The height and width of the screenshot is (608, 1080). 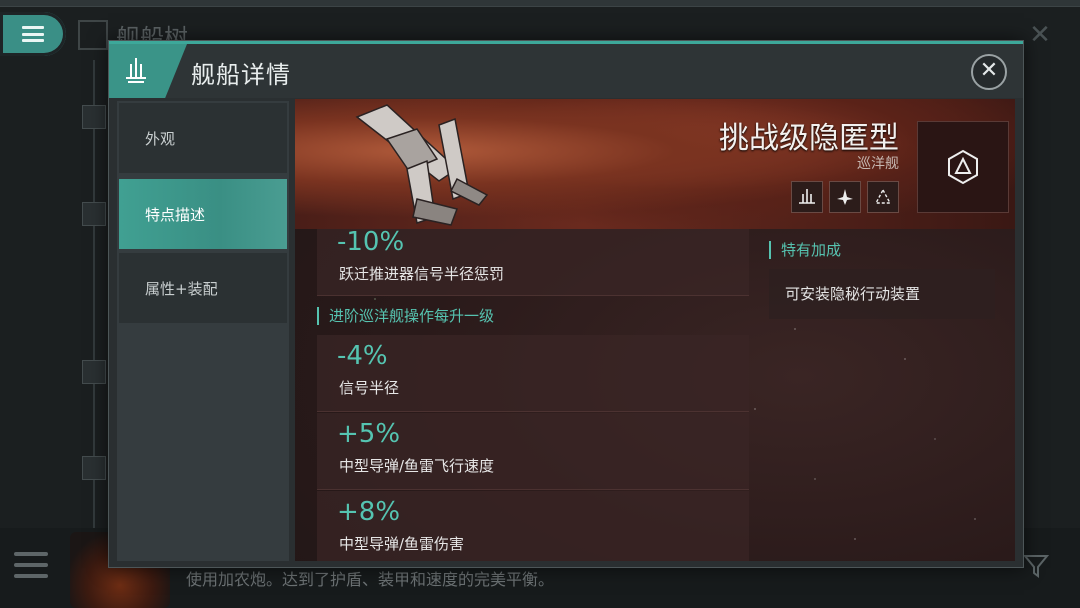 I want to click on filter-icon, so click(x=1037, y=567).